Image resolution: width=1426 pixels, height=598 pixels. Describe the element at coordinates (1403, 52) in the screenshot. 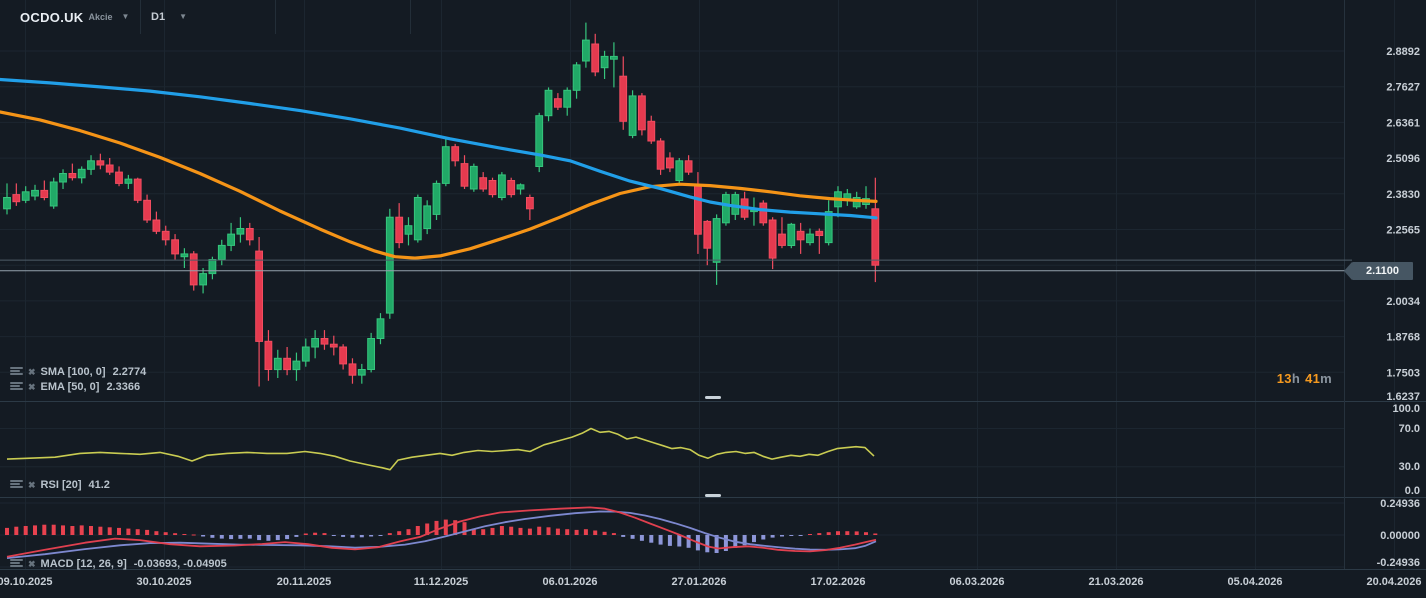

I see `axis-label: 2.8892` at that location.